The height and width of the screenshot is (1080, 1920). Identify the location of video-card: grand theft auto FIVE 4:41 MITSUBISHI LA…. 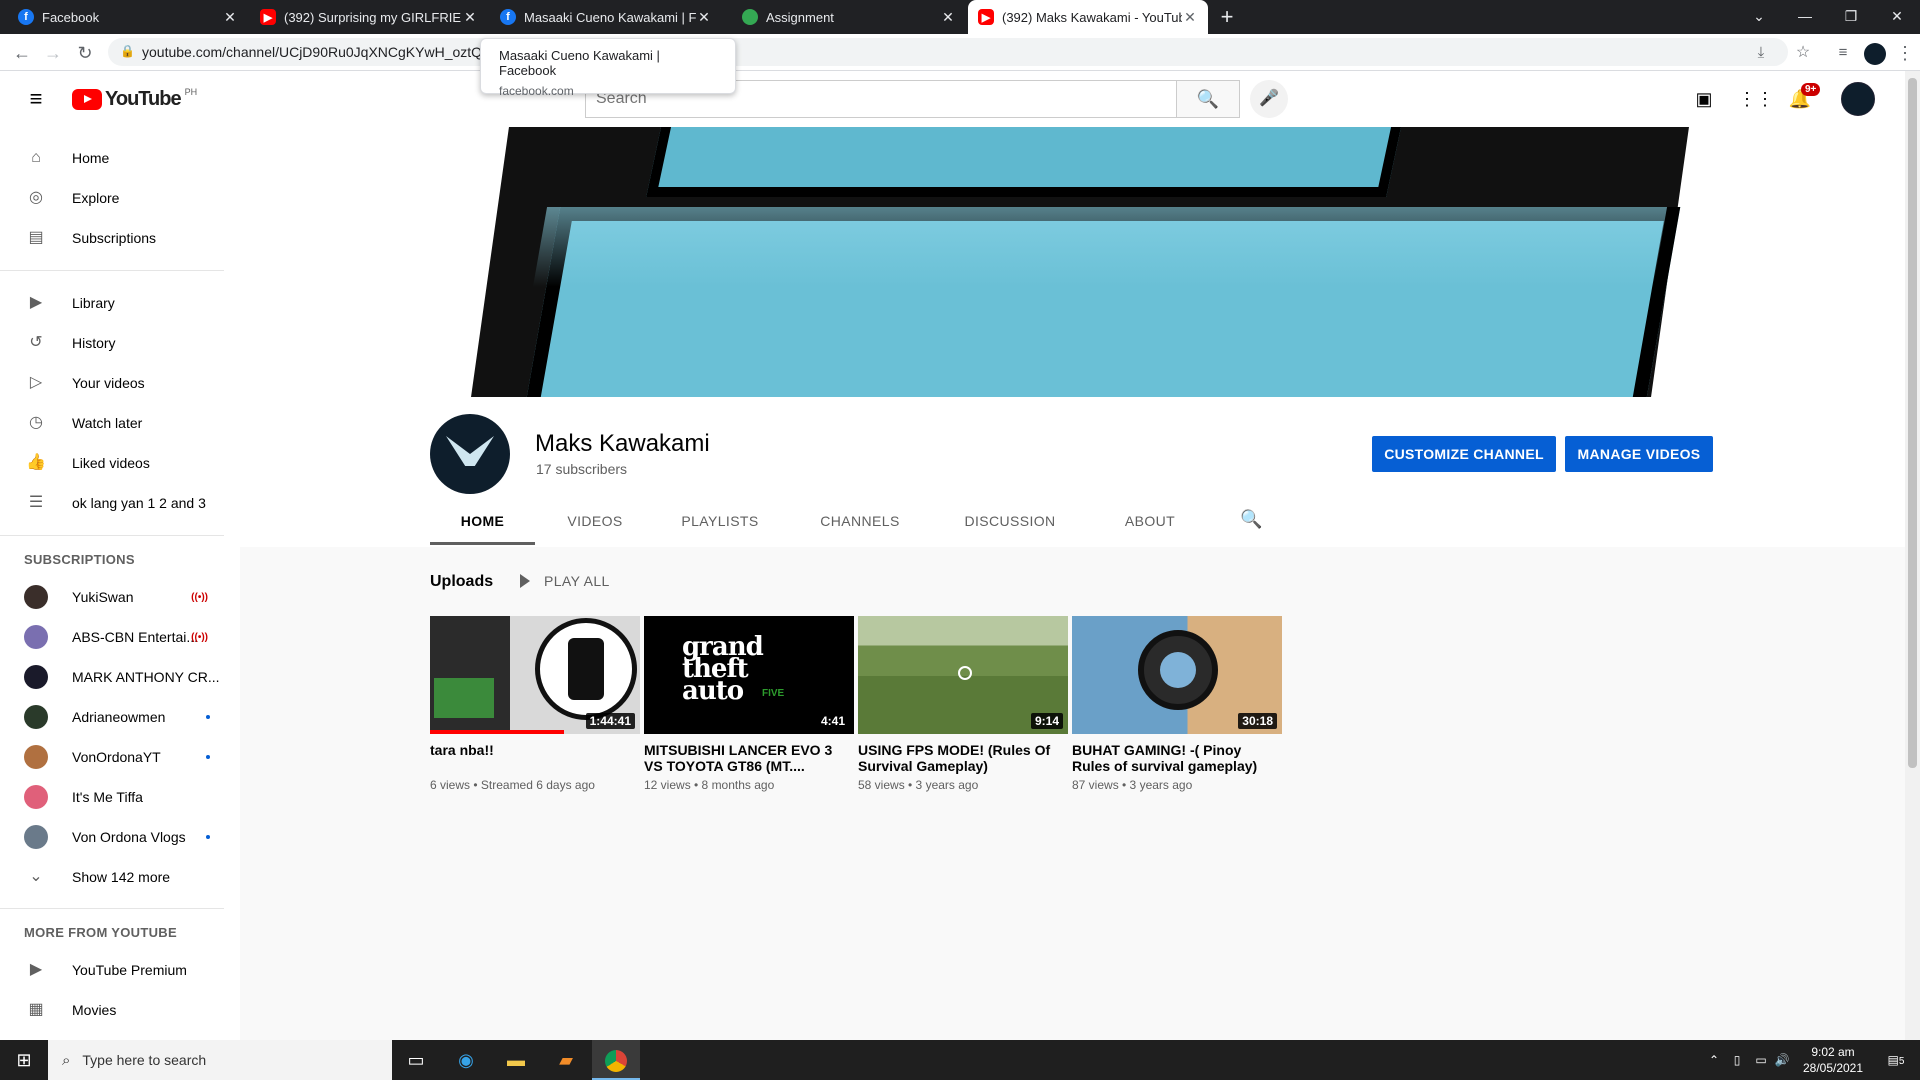
(749, 704).